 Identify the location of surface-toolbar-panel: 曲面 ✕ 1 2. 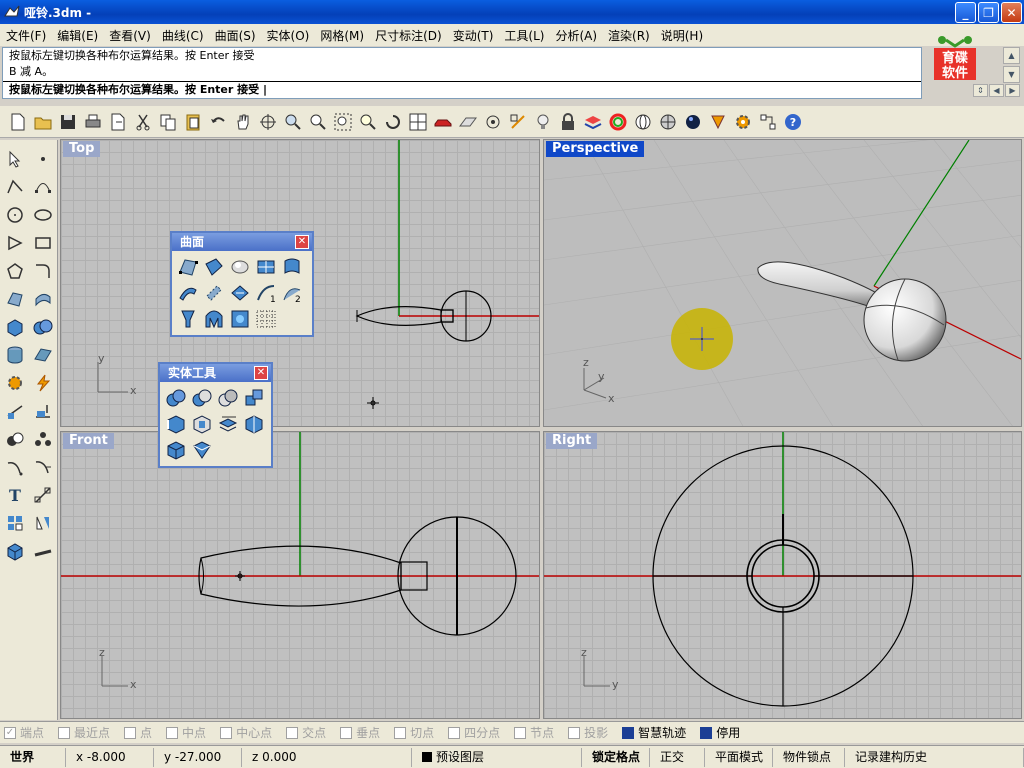
(242, 284).